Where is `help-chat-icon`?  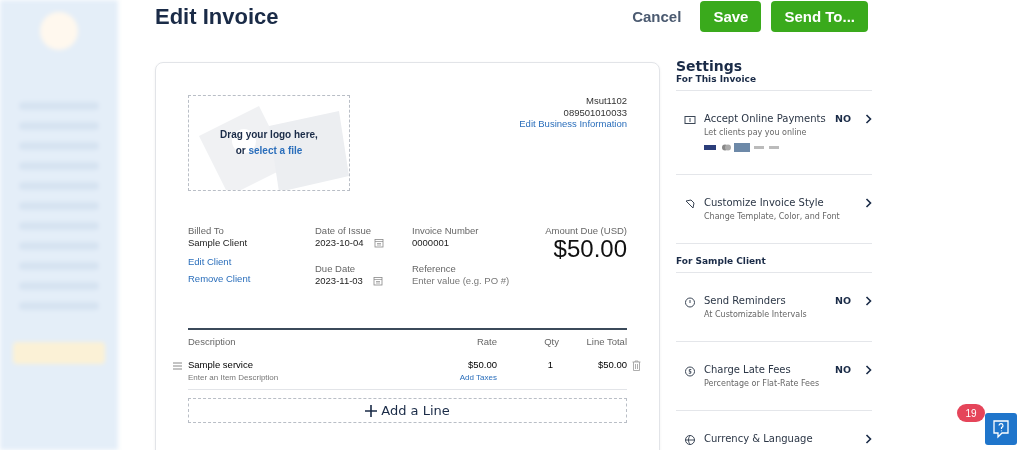
help-chat-icon is located at coordinates (1001, 429).